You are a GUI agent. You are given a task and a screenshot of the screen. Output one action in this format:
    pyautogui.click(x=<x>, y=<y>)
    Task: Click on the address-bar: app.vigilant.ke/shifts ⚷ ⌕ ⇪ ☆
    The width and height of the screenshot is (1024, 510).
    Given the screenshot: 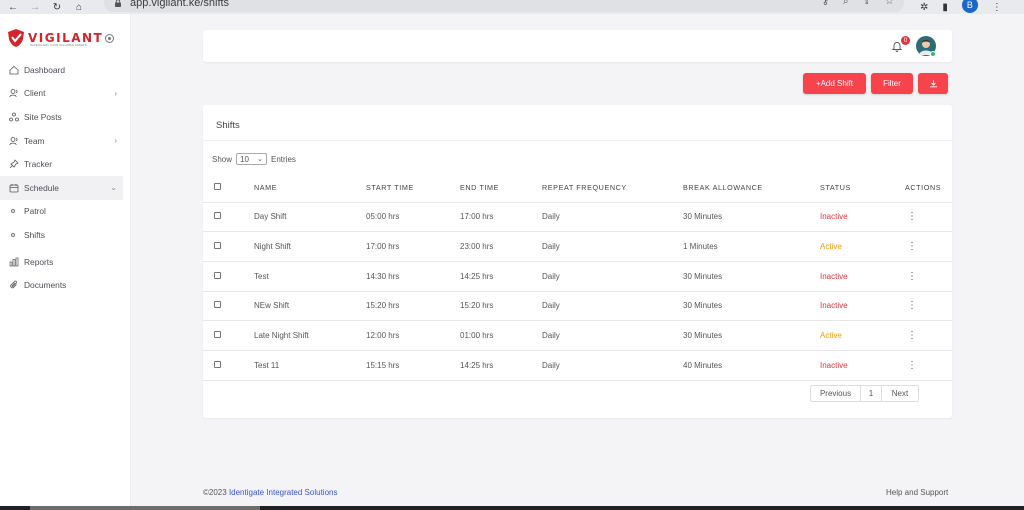 What is the action you would take?
    pyautogui.click(x=504, y=6)
    